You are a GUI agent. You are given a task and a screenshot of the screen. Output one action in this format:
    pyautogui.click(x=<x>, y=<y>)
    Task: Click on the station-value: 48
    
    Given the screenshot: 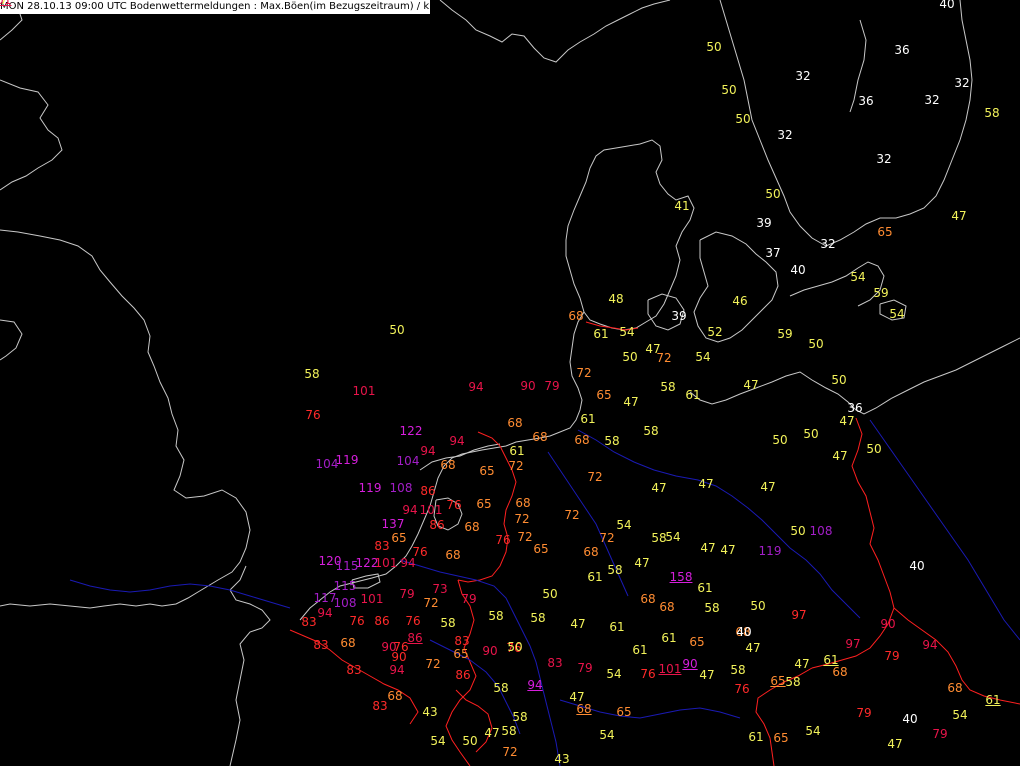 What is the action you would take?
    pyautogui.click(x=616, y=299)
    